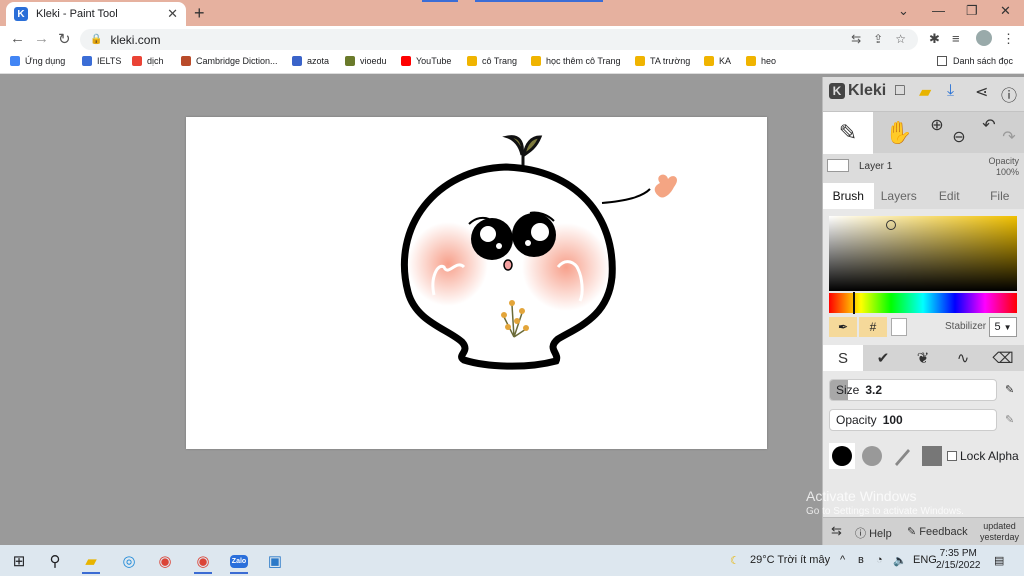 Image resolution: width=1024 pixels, height=576 pixels. I want to click on eyedropper-button: ✒, so click(843, 327).